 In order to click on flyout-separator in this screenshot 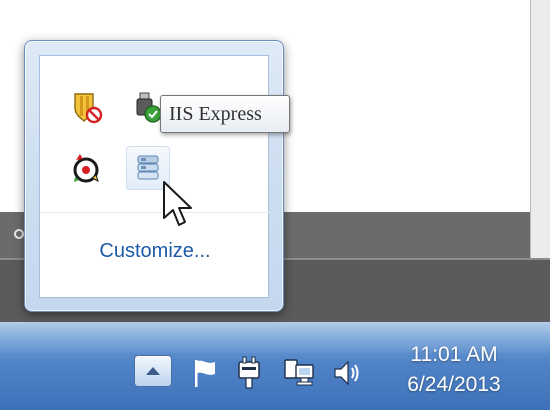, I will do `click(155, 212)`.